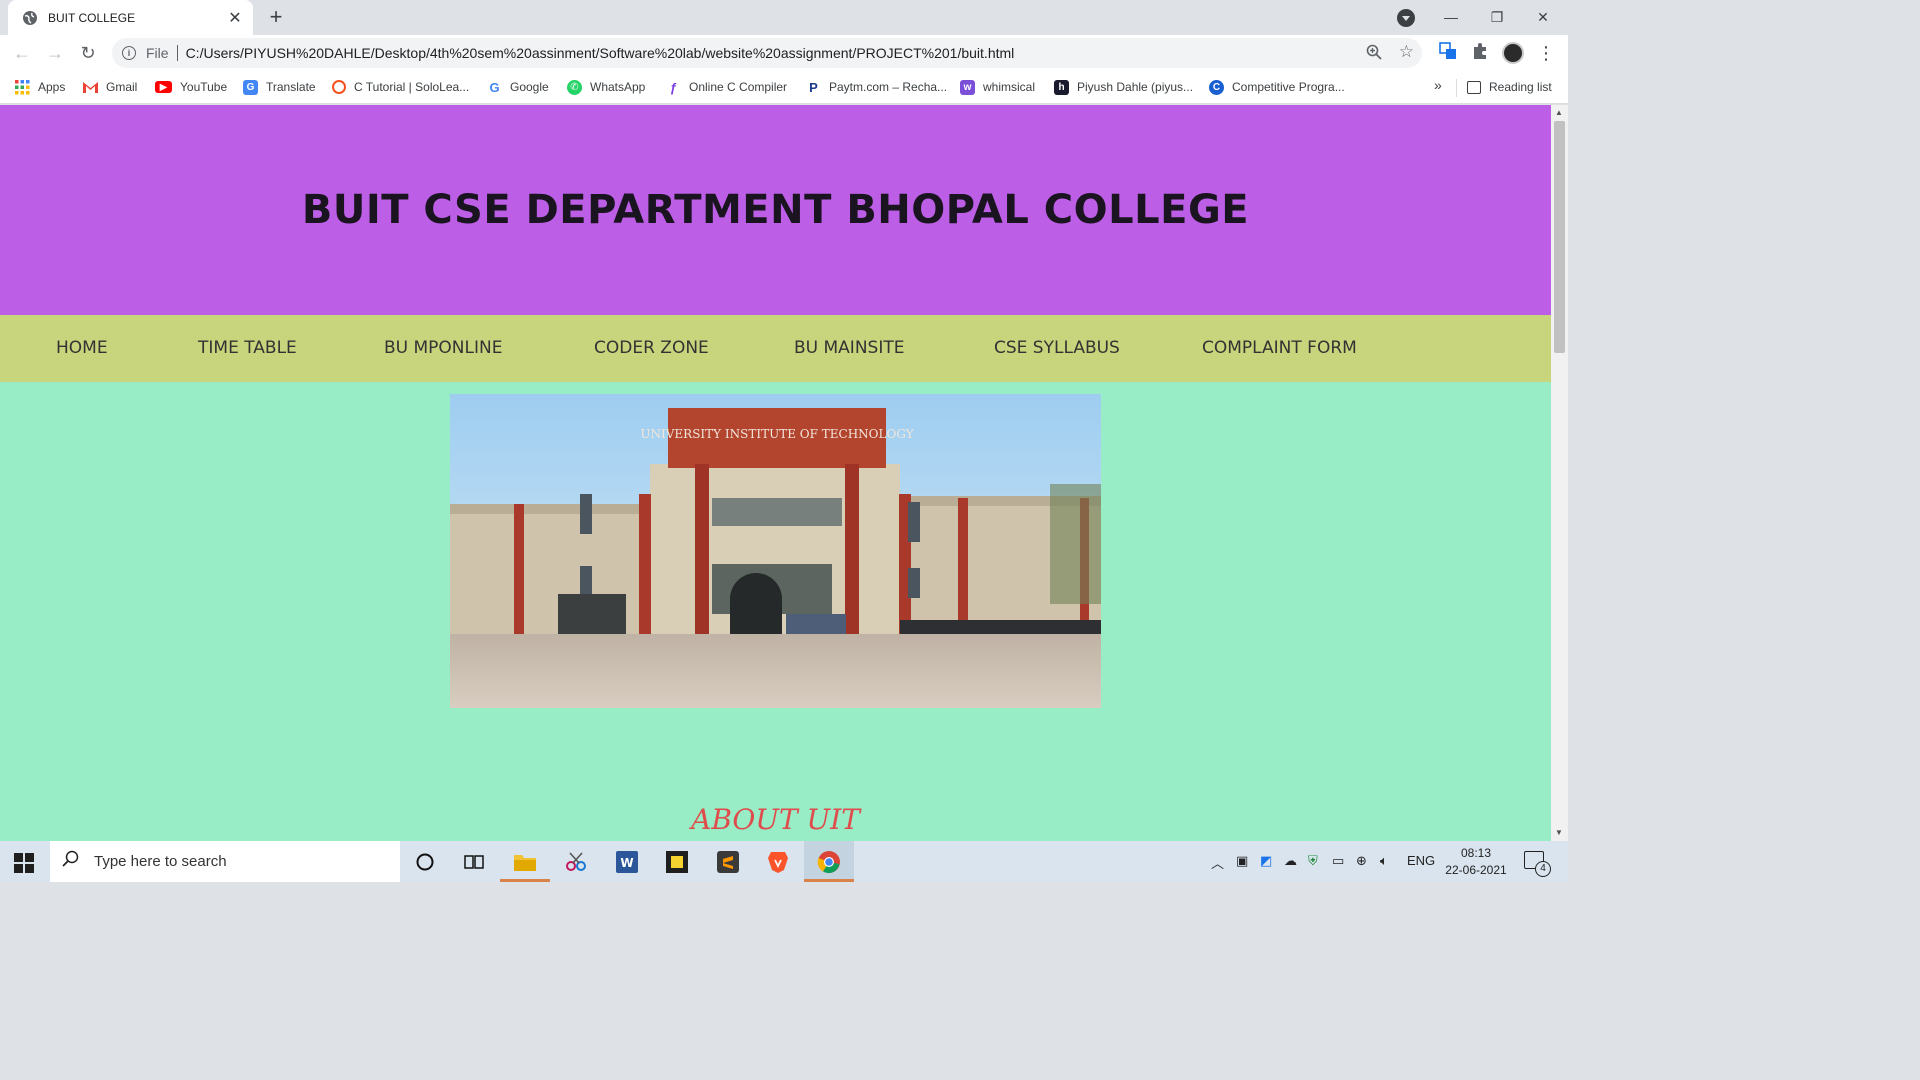 This screenshot has width=1920, height=1080. What do you see at coordinates (1217, 862) in the screenshot?
I see `show-hidden-icons-chevron-icon: ︿` at bounding box center [1217, 862].